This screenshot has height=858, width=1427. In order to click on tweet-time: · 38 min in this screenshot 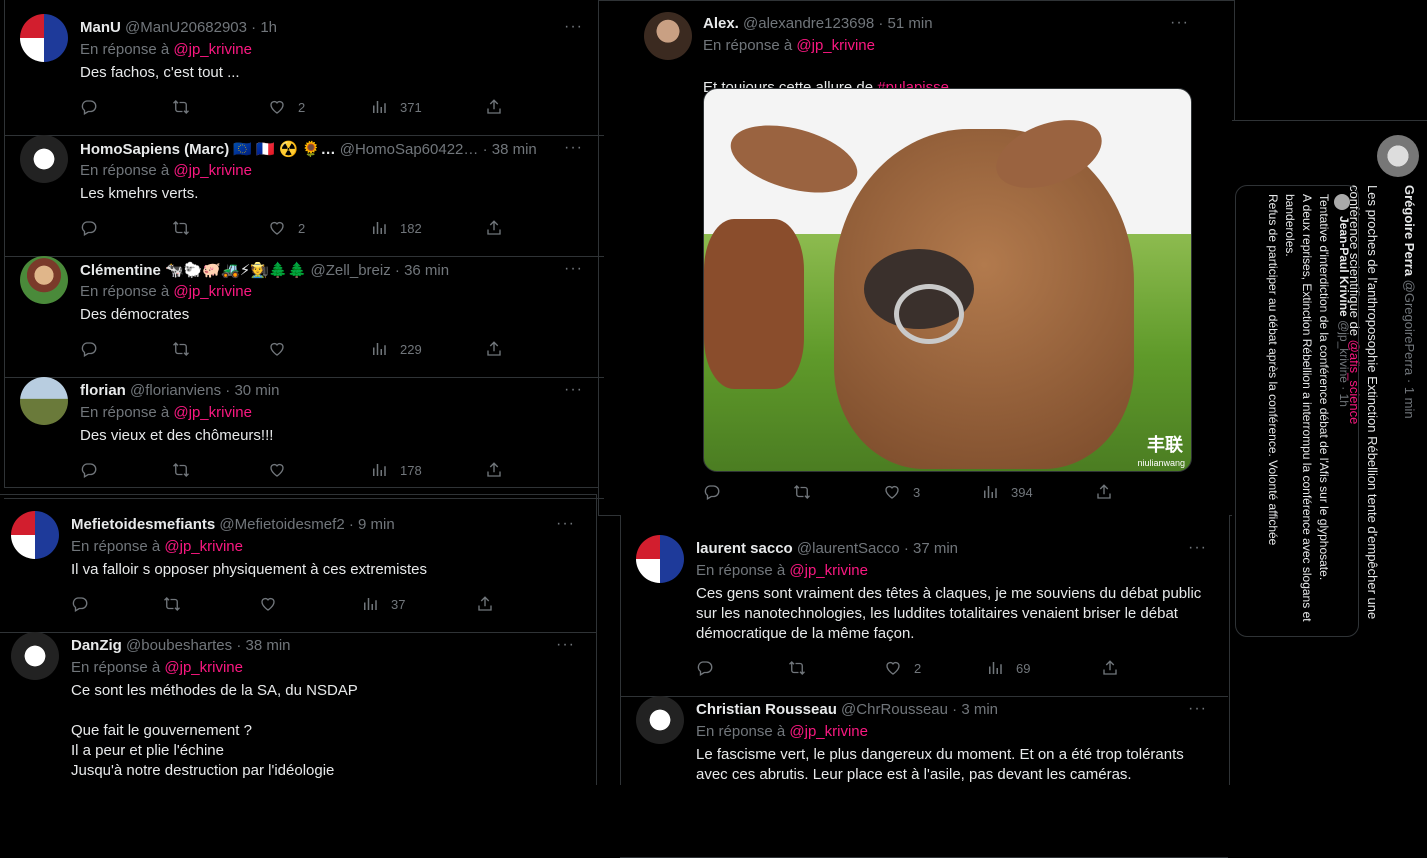, I will do `click(510, 149)`.